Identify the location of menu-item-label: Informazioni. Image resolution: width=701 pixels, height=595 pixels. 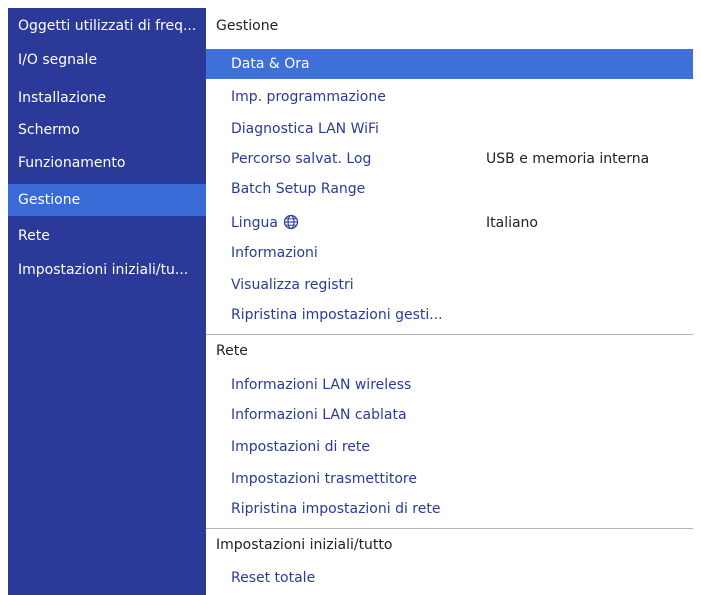
(274, 253).